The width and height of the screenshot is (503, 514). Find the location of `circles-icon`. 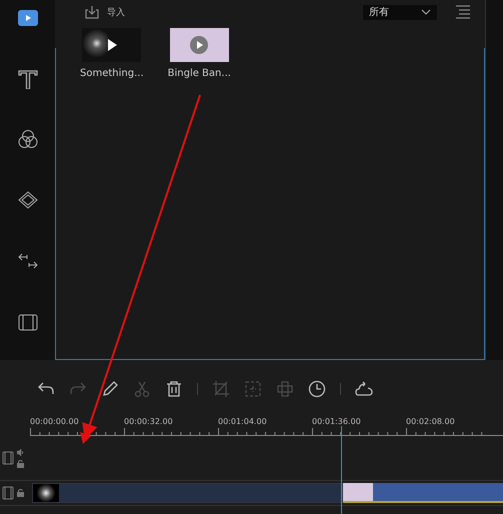

circles-icon is located at coordinates (27, 138).